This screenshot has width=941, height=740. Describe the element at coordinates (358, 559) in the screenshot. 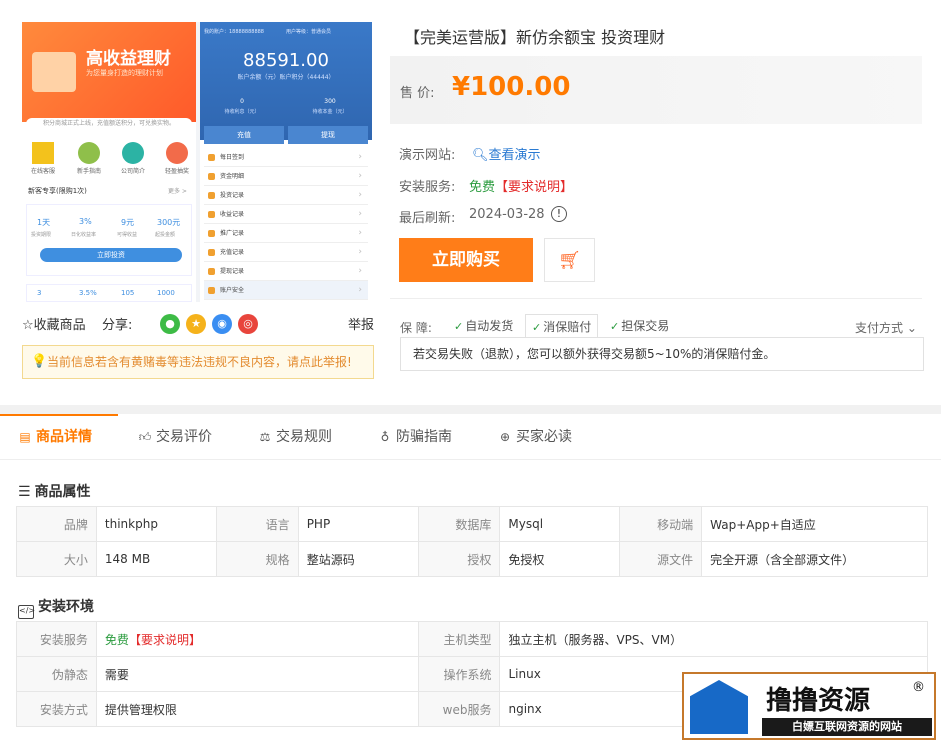

I see `attr-value: 整站源码` at that location.